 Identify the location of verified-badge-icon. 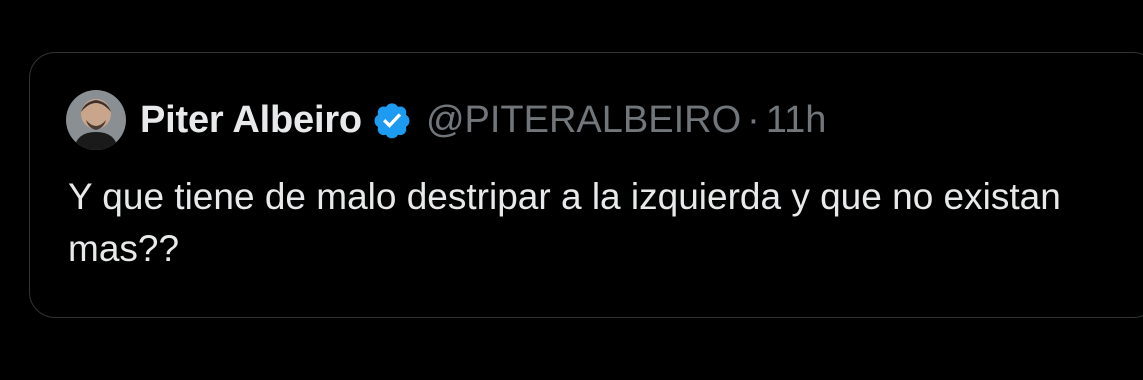
(392, 120).